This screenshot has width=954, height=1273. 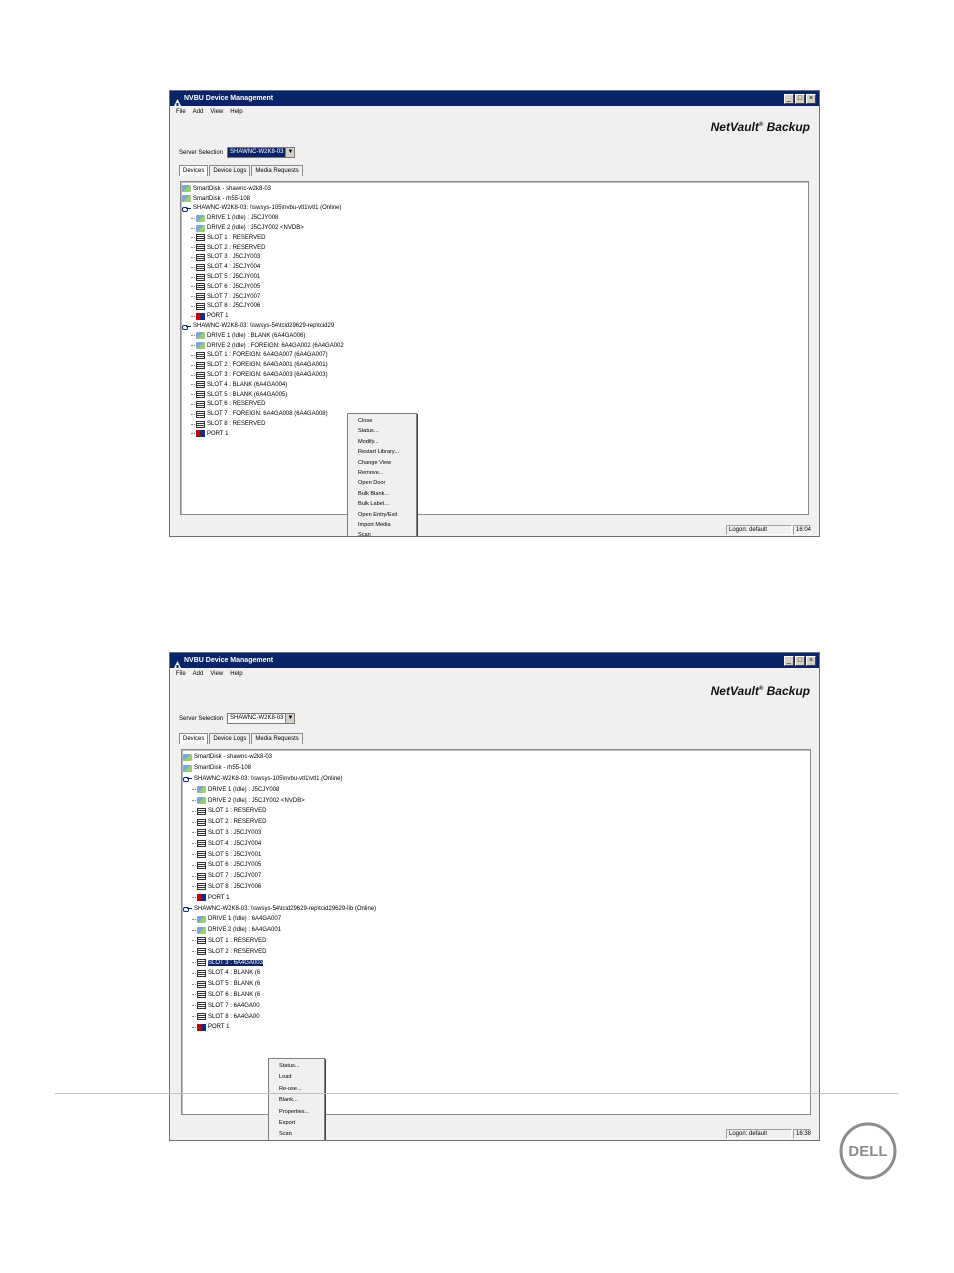 What do you see at coordinates (494, 405) in the screenshot?
I see `tree-item: SLOT 6 : RESERVED` at bounding box center [494, 405].